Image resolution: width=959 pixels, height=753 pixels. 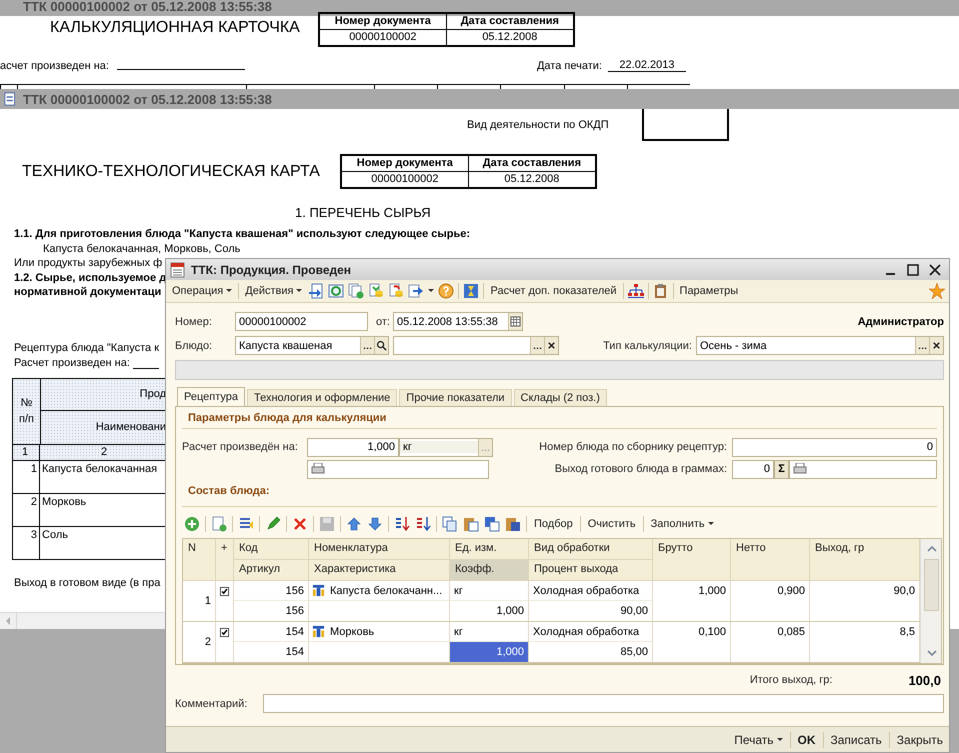 I want to click on paragraph: Капуста белокачанная, Морковь, Соль, so click(x=141, y=249).